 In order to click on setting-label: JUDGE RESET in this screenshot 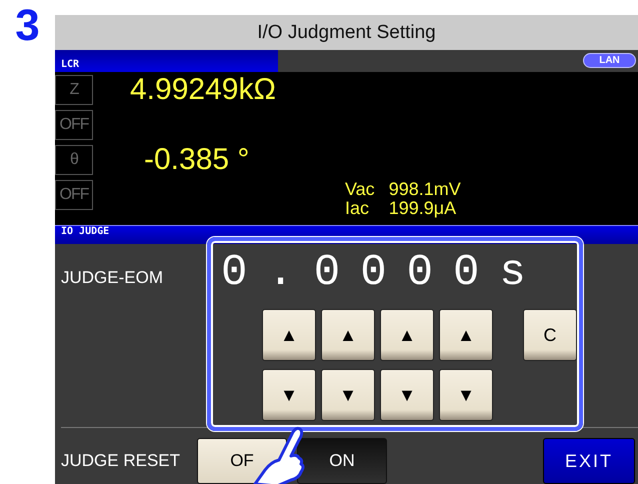, I will do `click(120, 460)`.